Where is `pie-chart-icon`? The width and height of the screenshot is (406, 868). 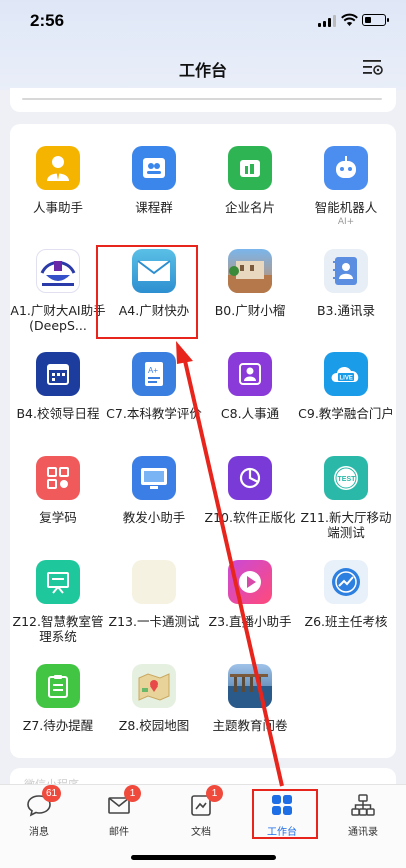
pie-chart-icon is located at coordinates (250, 478).